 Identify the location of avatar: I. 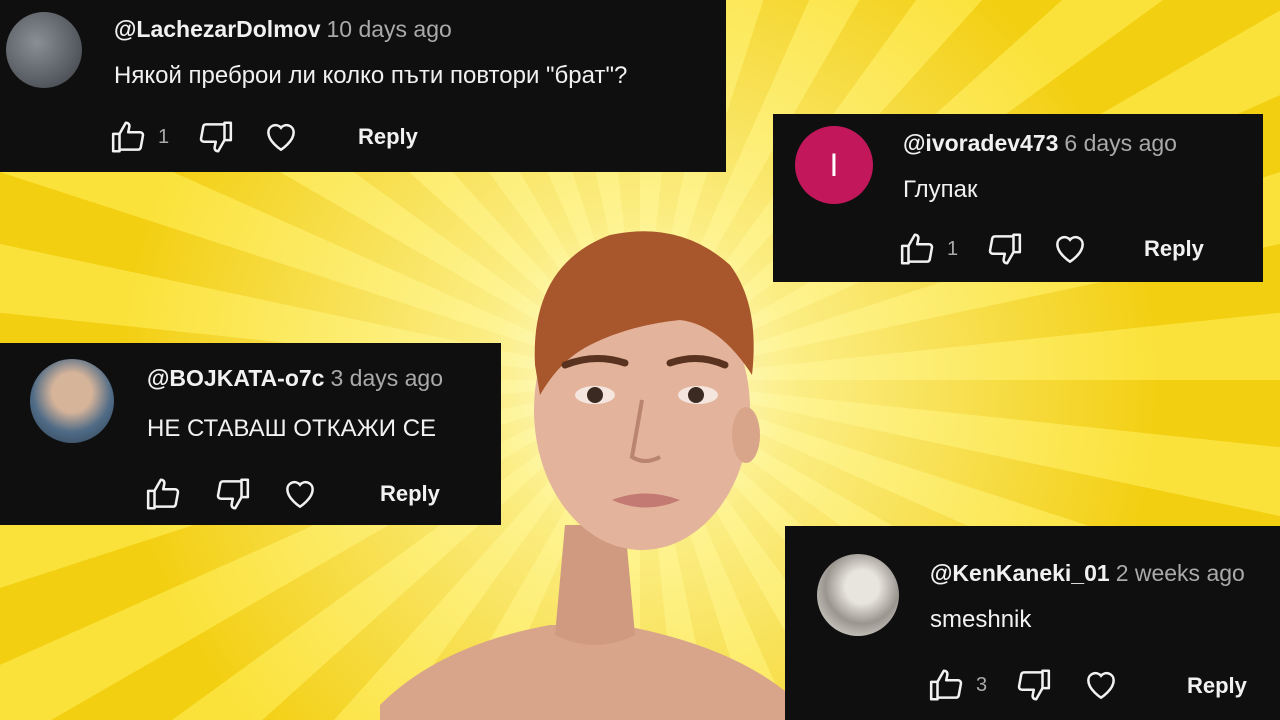
(834, 165).